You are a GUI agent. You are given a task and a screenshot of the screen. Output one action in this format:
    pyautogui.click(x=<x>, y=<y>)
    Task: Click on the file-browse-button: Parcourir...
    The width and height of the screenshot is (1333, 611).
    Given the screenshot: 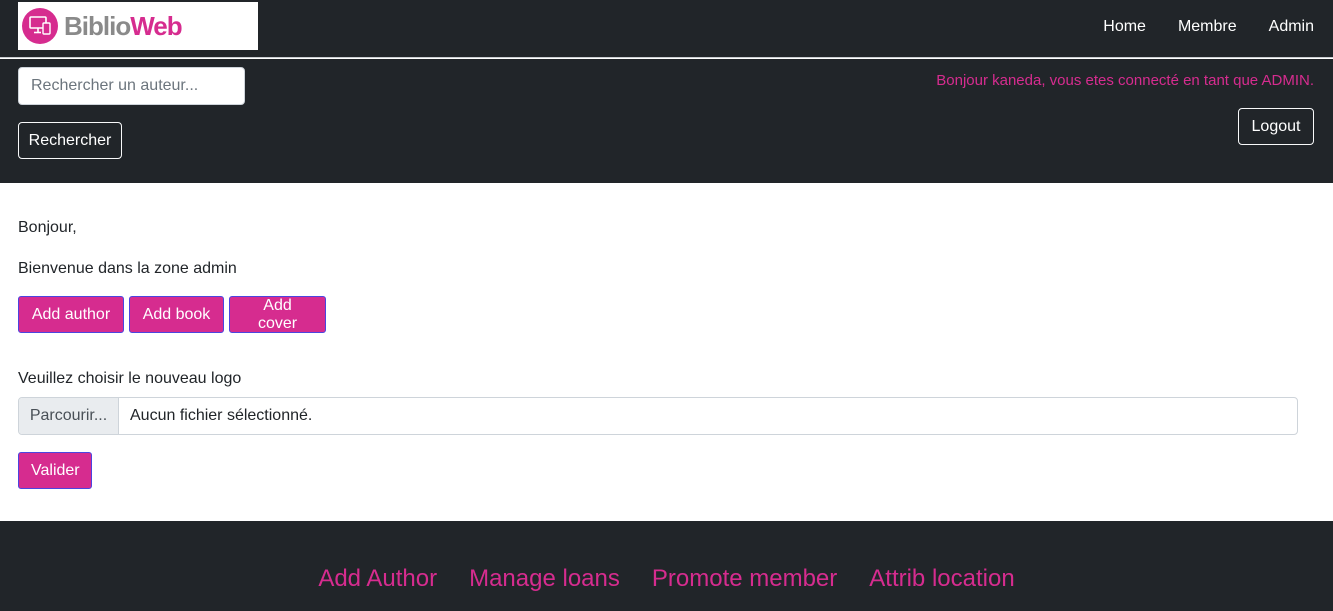 What is the action you would take?
    pyautogui.click(x=69, y=416)
    